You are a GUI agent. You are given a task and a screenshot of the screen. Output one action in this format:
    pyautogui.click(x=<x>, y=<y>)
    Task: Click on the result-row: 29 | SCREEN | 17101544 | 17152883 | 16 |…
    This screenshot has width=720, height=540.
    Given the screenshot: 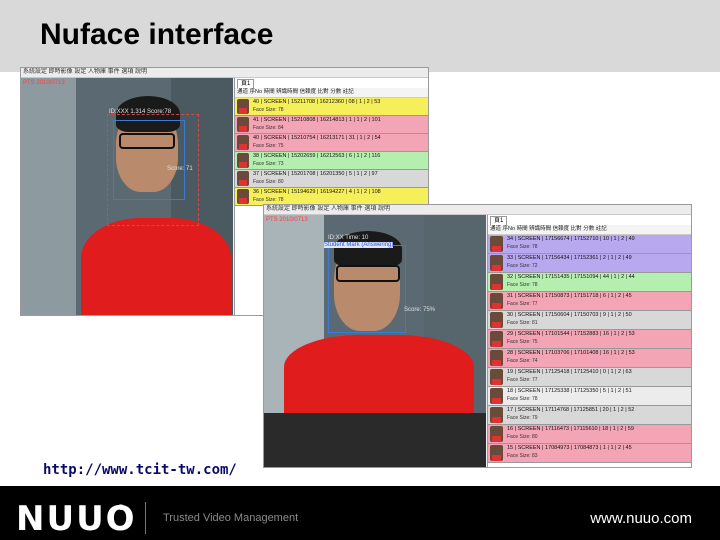 What is the action you would take?
    pyautogui.click(x=589, y=339)
    